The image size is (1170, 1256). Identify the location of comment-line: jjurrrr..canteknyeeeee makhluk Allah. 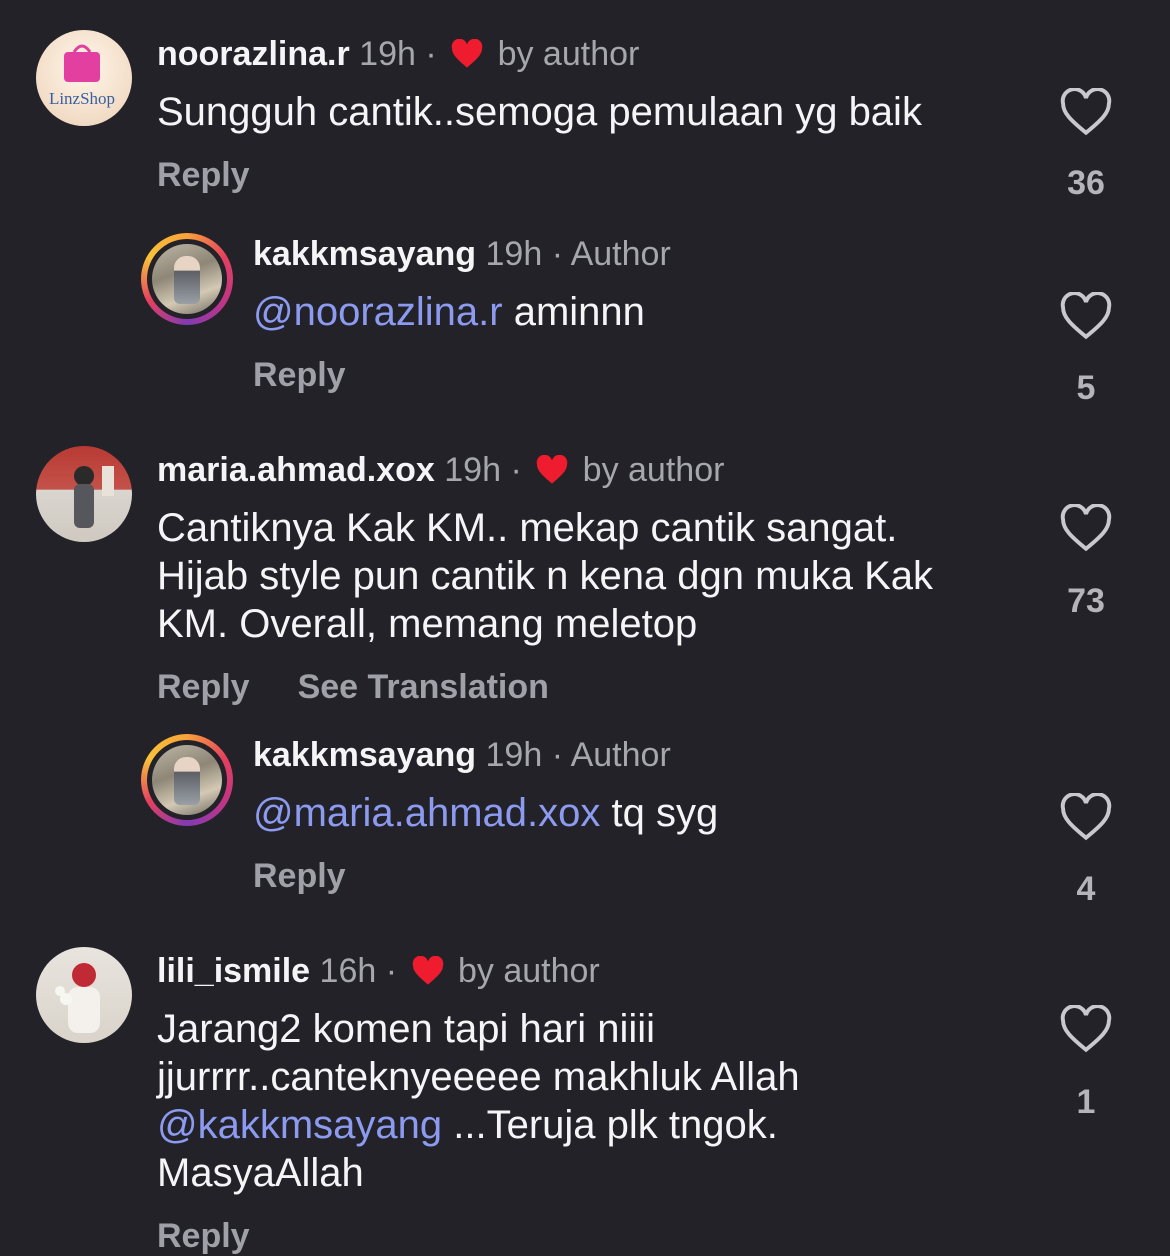
(478, 1077).